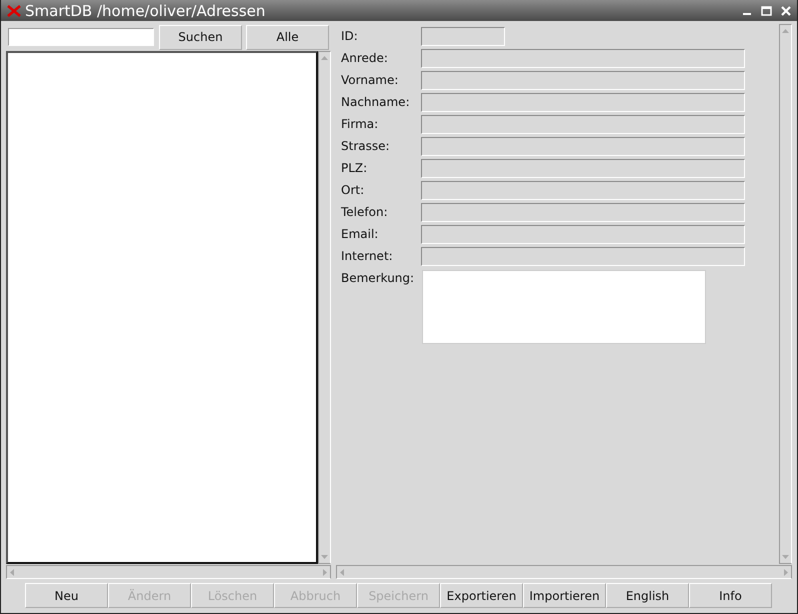 The height and width of the screenshot is (614, 798). Describe the element at coordinates (564, 595) in the screenshot. I see `action-button: Importieren` at that location.